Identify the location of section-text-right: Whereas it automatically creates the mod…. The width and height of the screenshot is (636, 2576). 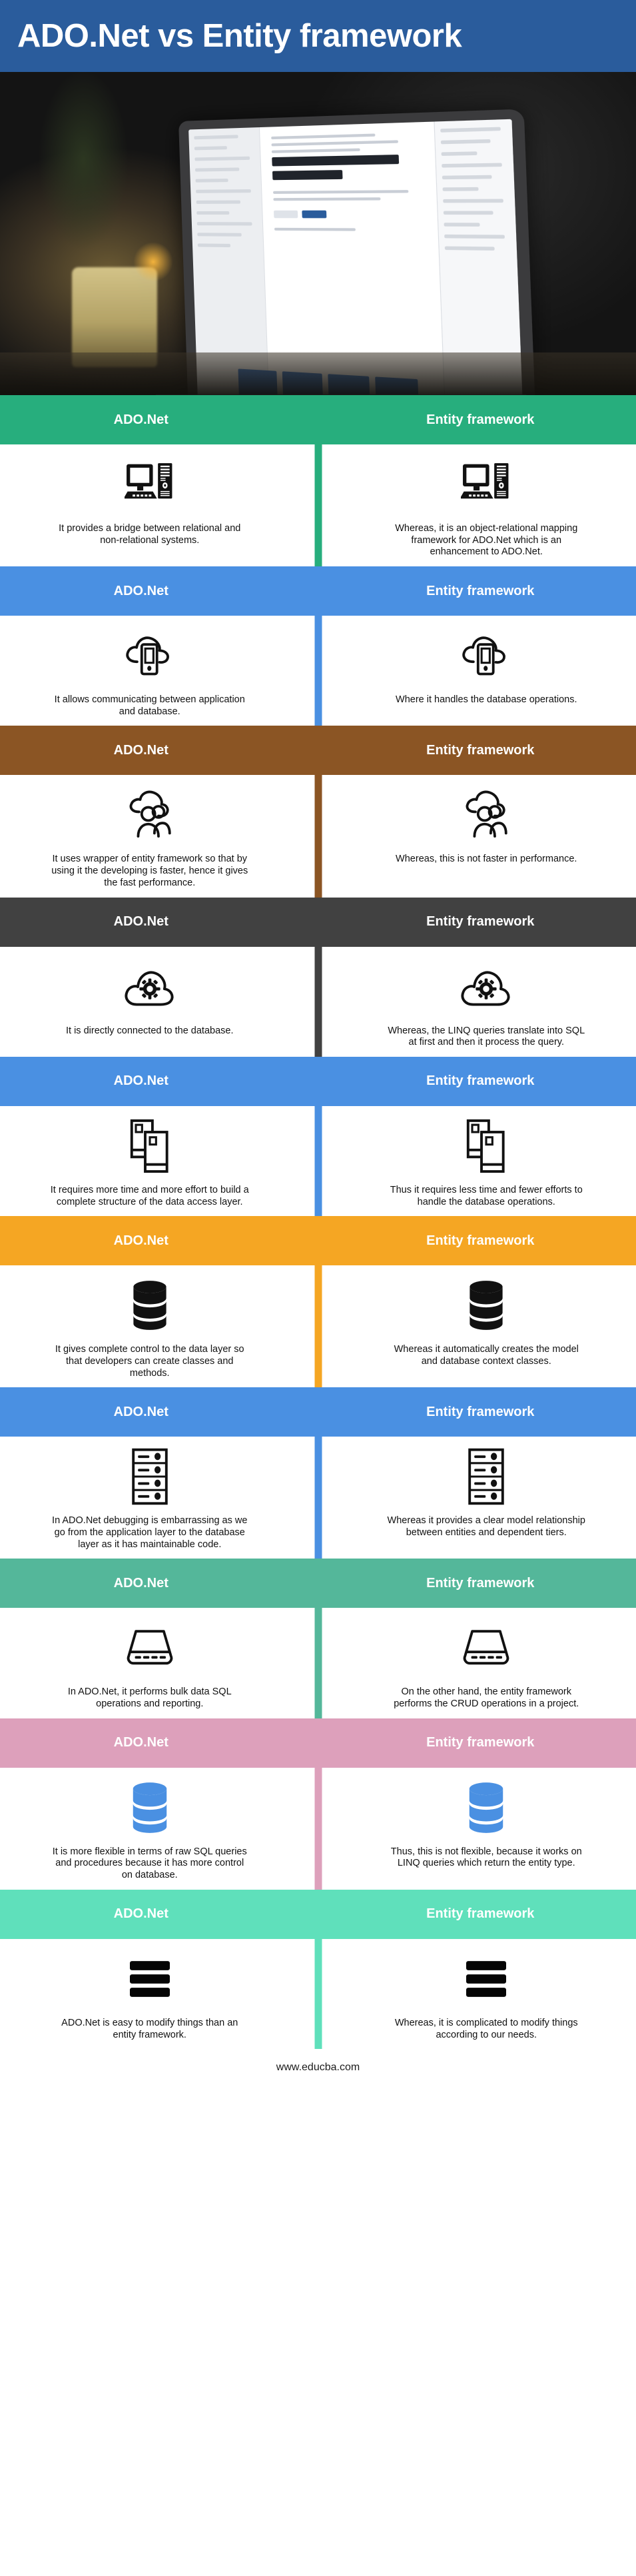
(486, 1356).